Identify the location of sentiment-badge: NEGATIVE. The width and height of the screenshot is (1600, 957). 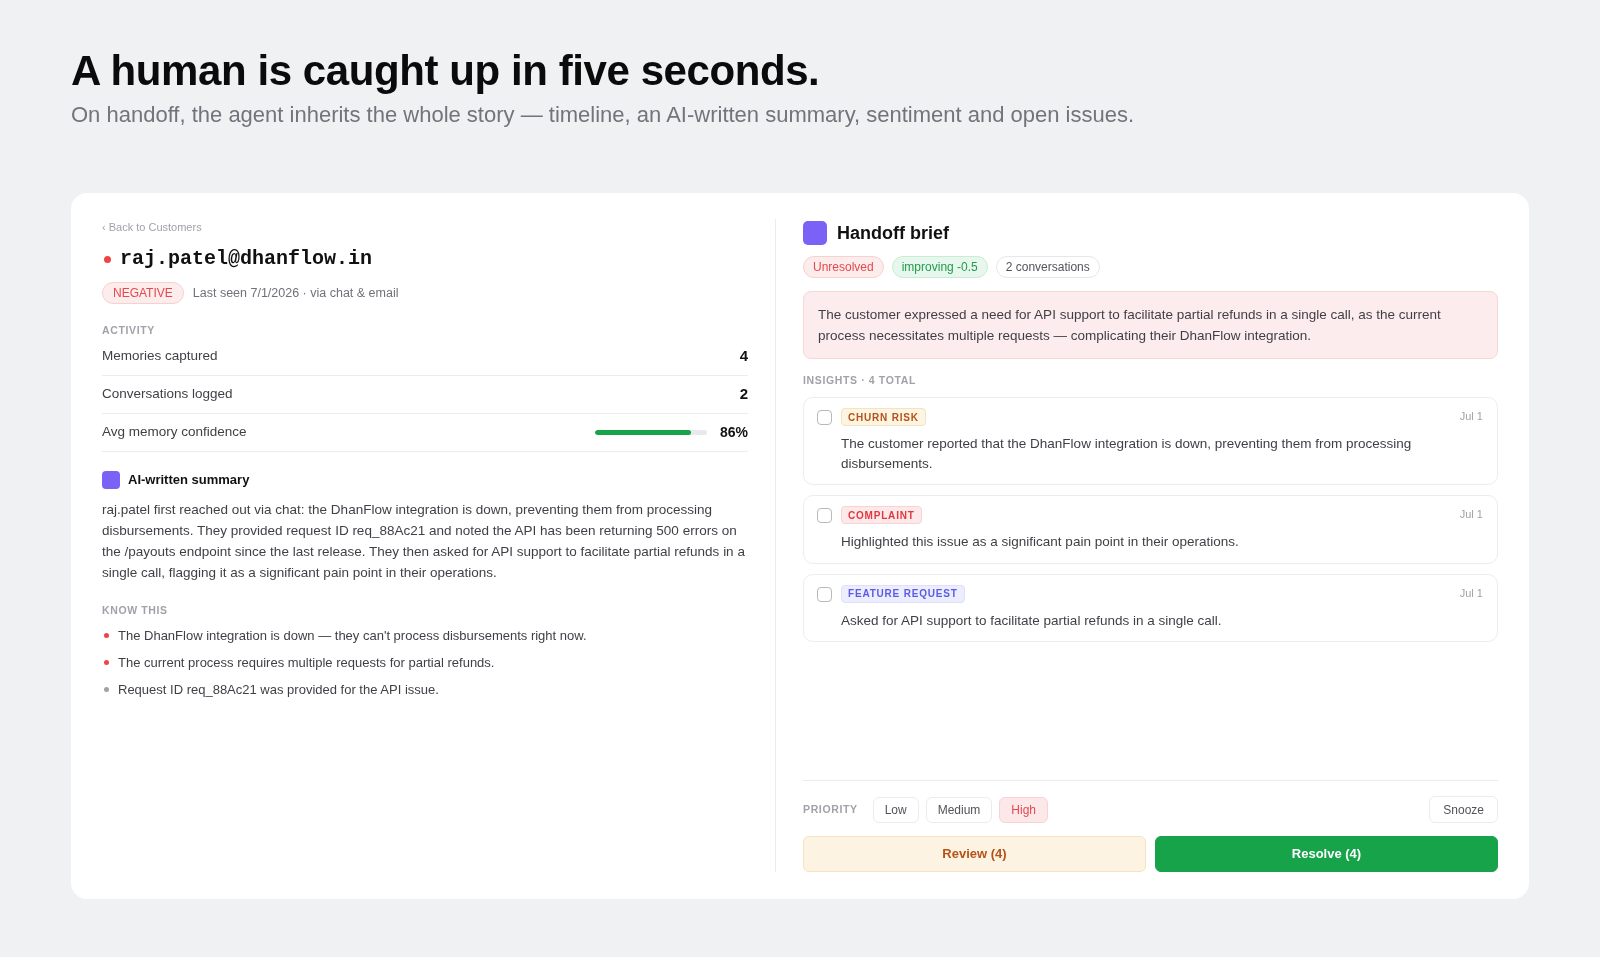
(143, 293).